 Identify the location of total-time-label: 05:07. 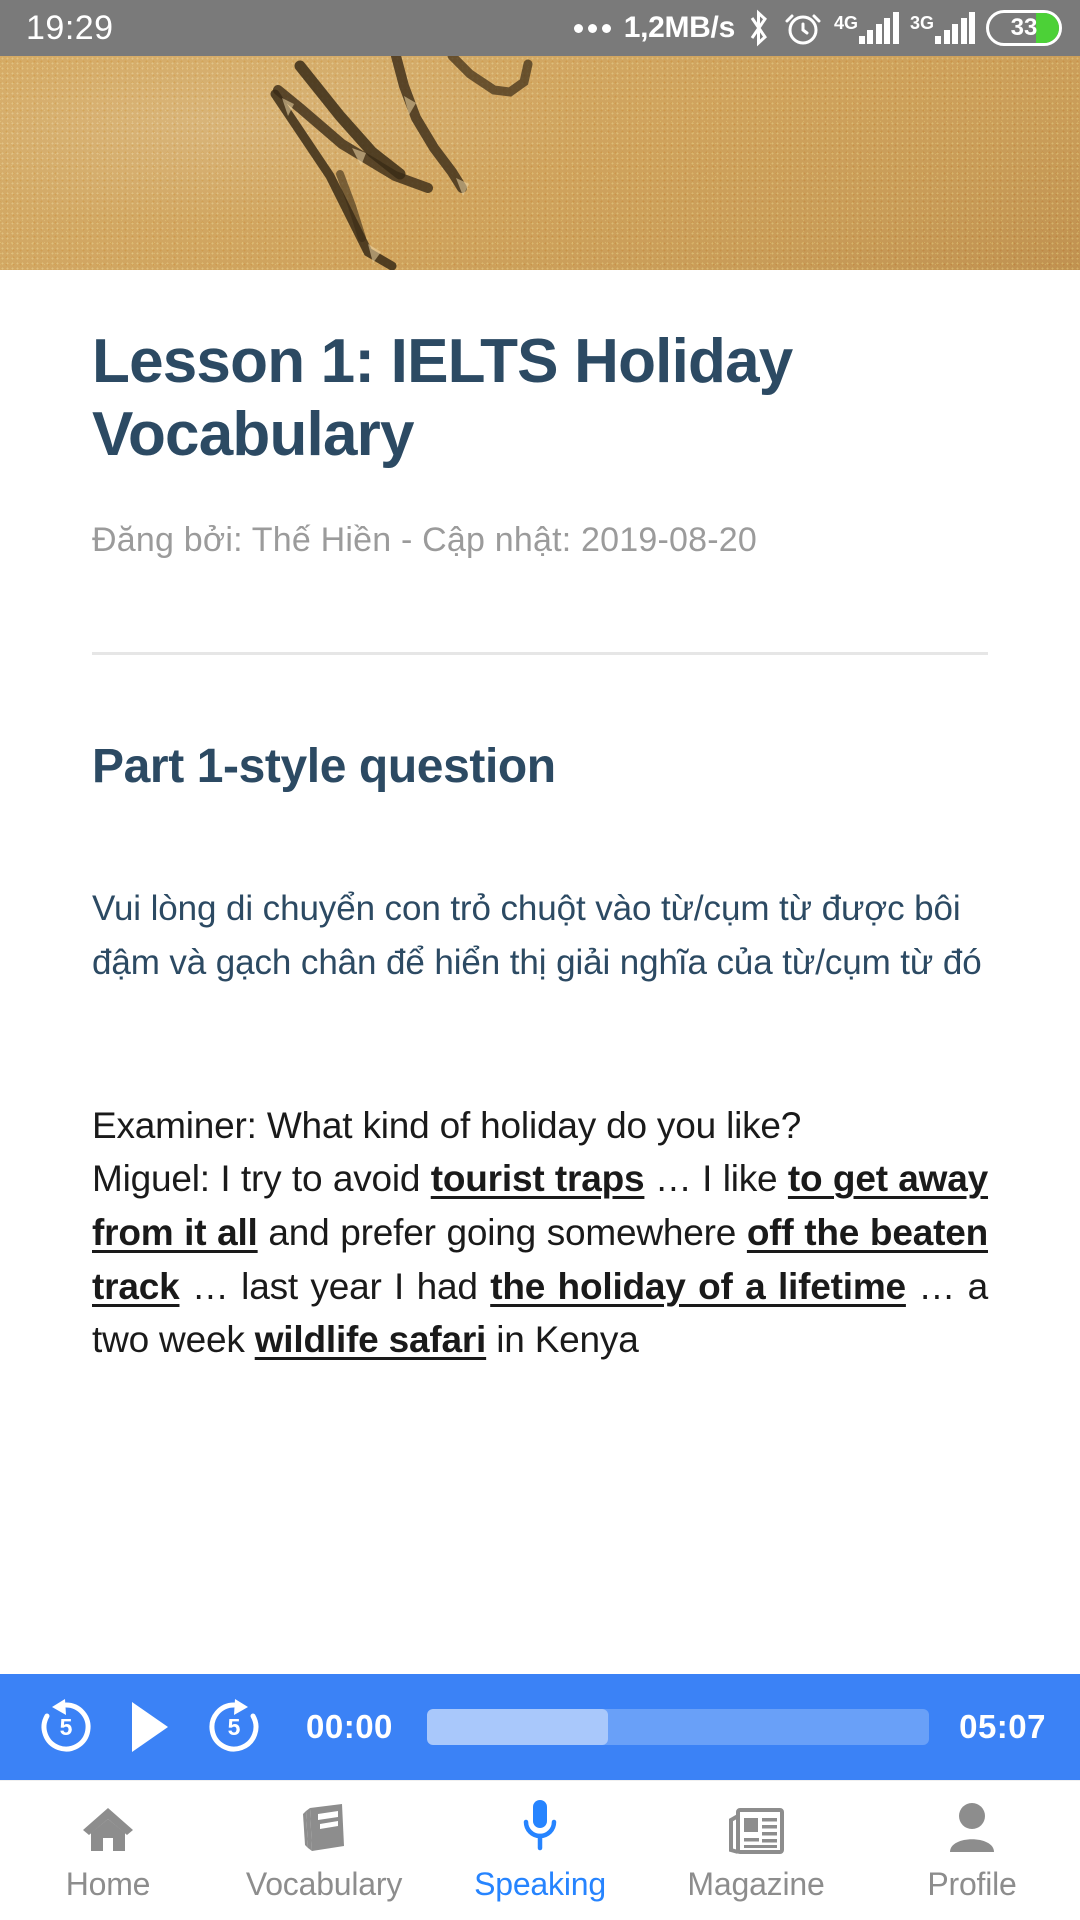
(1002, 1726).